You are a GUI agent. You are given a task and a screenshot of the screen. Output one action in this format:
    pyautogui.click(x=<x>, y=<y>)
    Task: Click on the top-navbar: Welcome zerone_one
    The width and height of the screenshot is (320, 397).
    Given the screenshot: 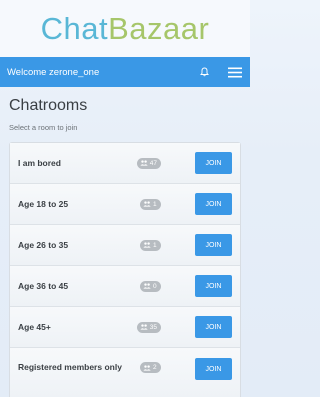 What is the action you would take?
    pyautogui.click(x=125, y=72)
    